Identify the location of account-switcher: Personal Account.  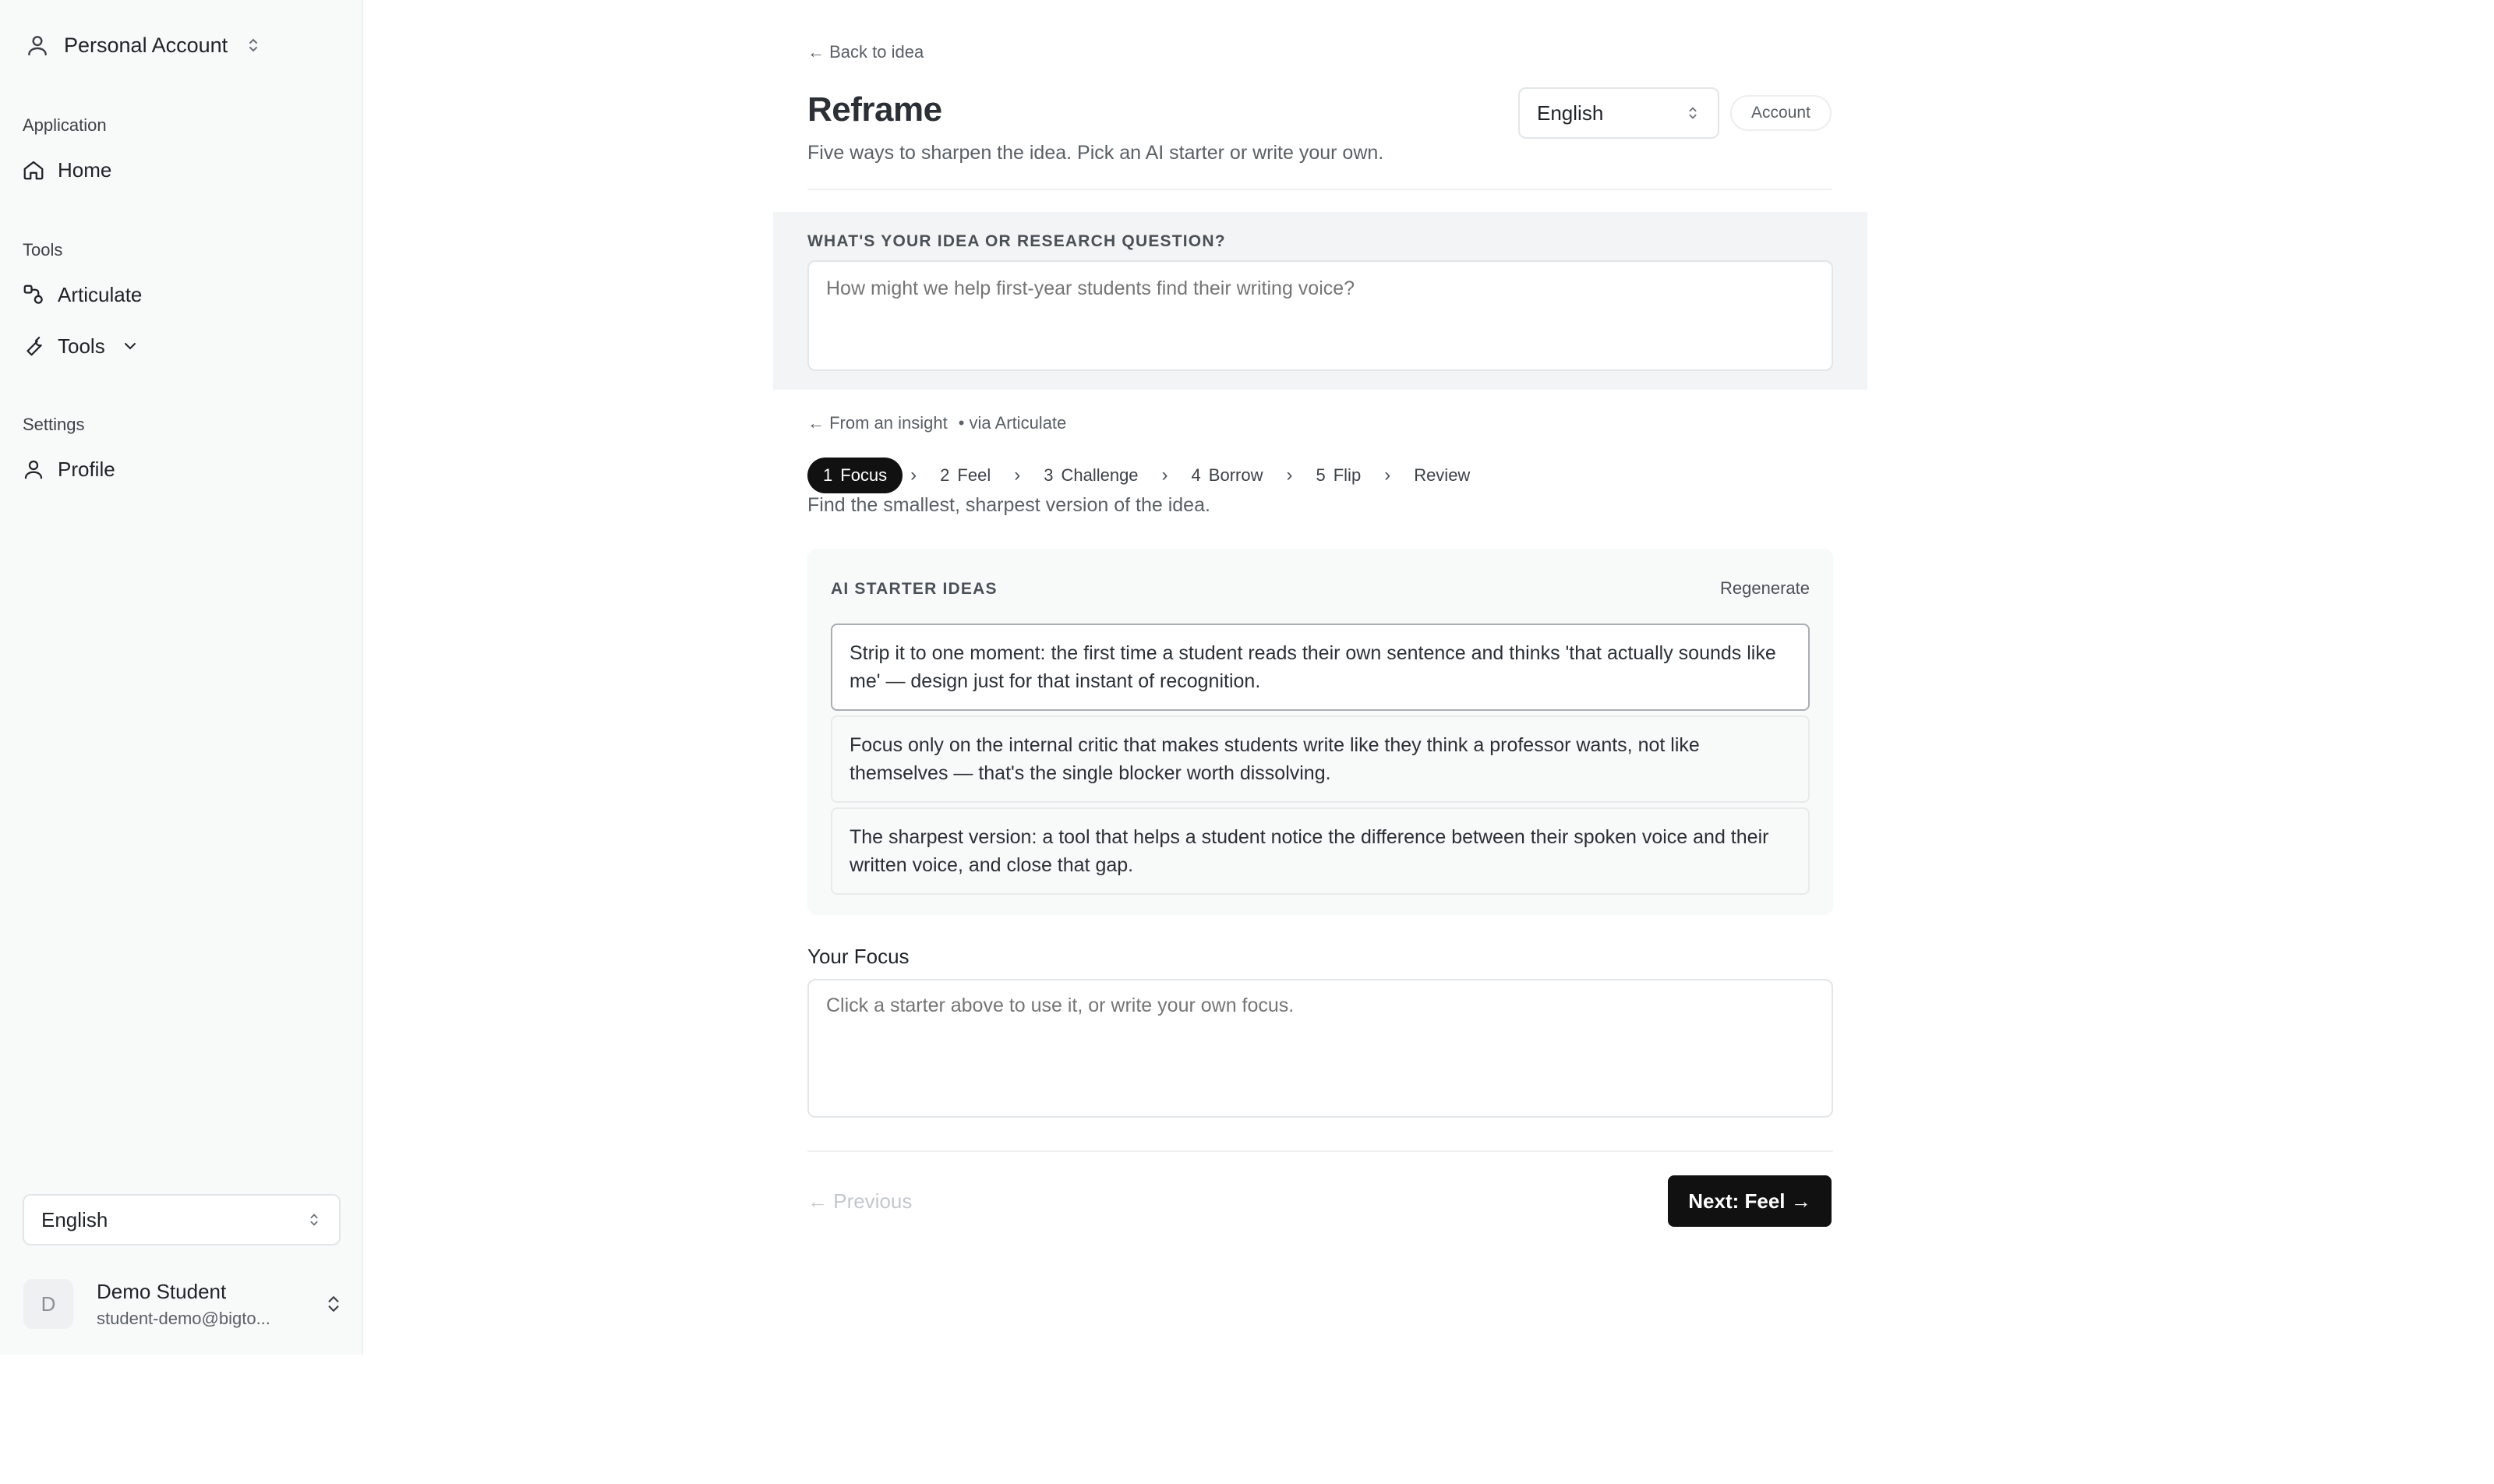
(142, 45).